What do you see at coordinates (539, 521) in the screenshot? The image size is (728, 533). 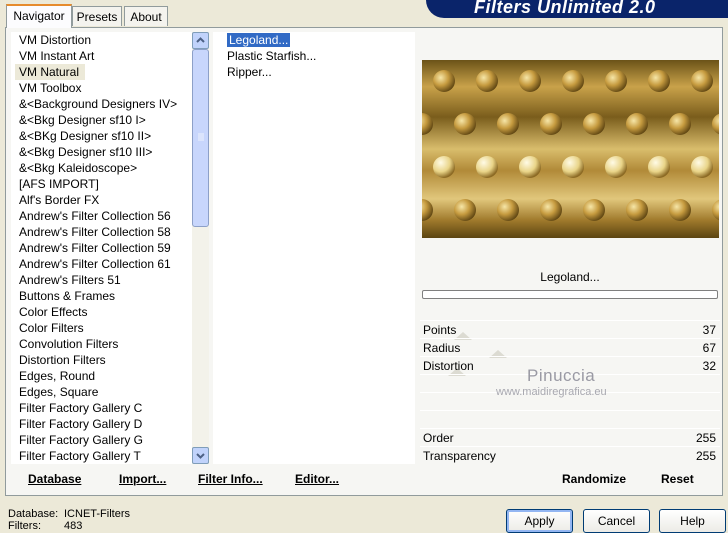 I see `apply-button: Apply` at bounding box center [539, 521].